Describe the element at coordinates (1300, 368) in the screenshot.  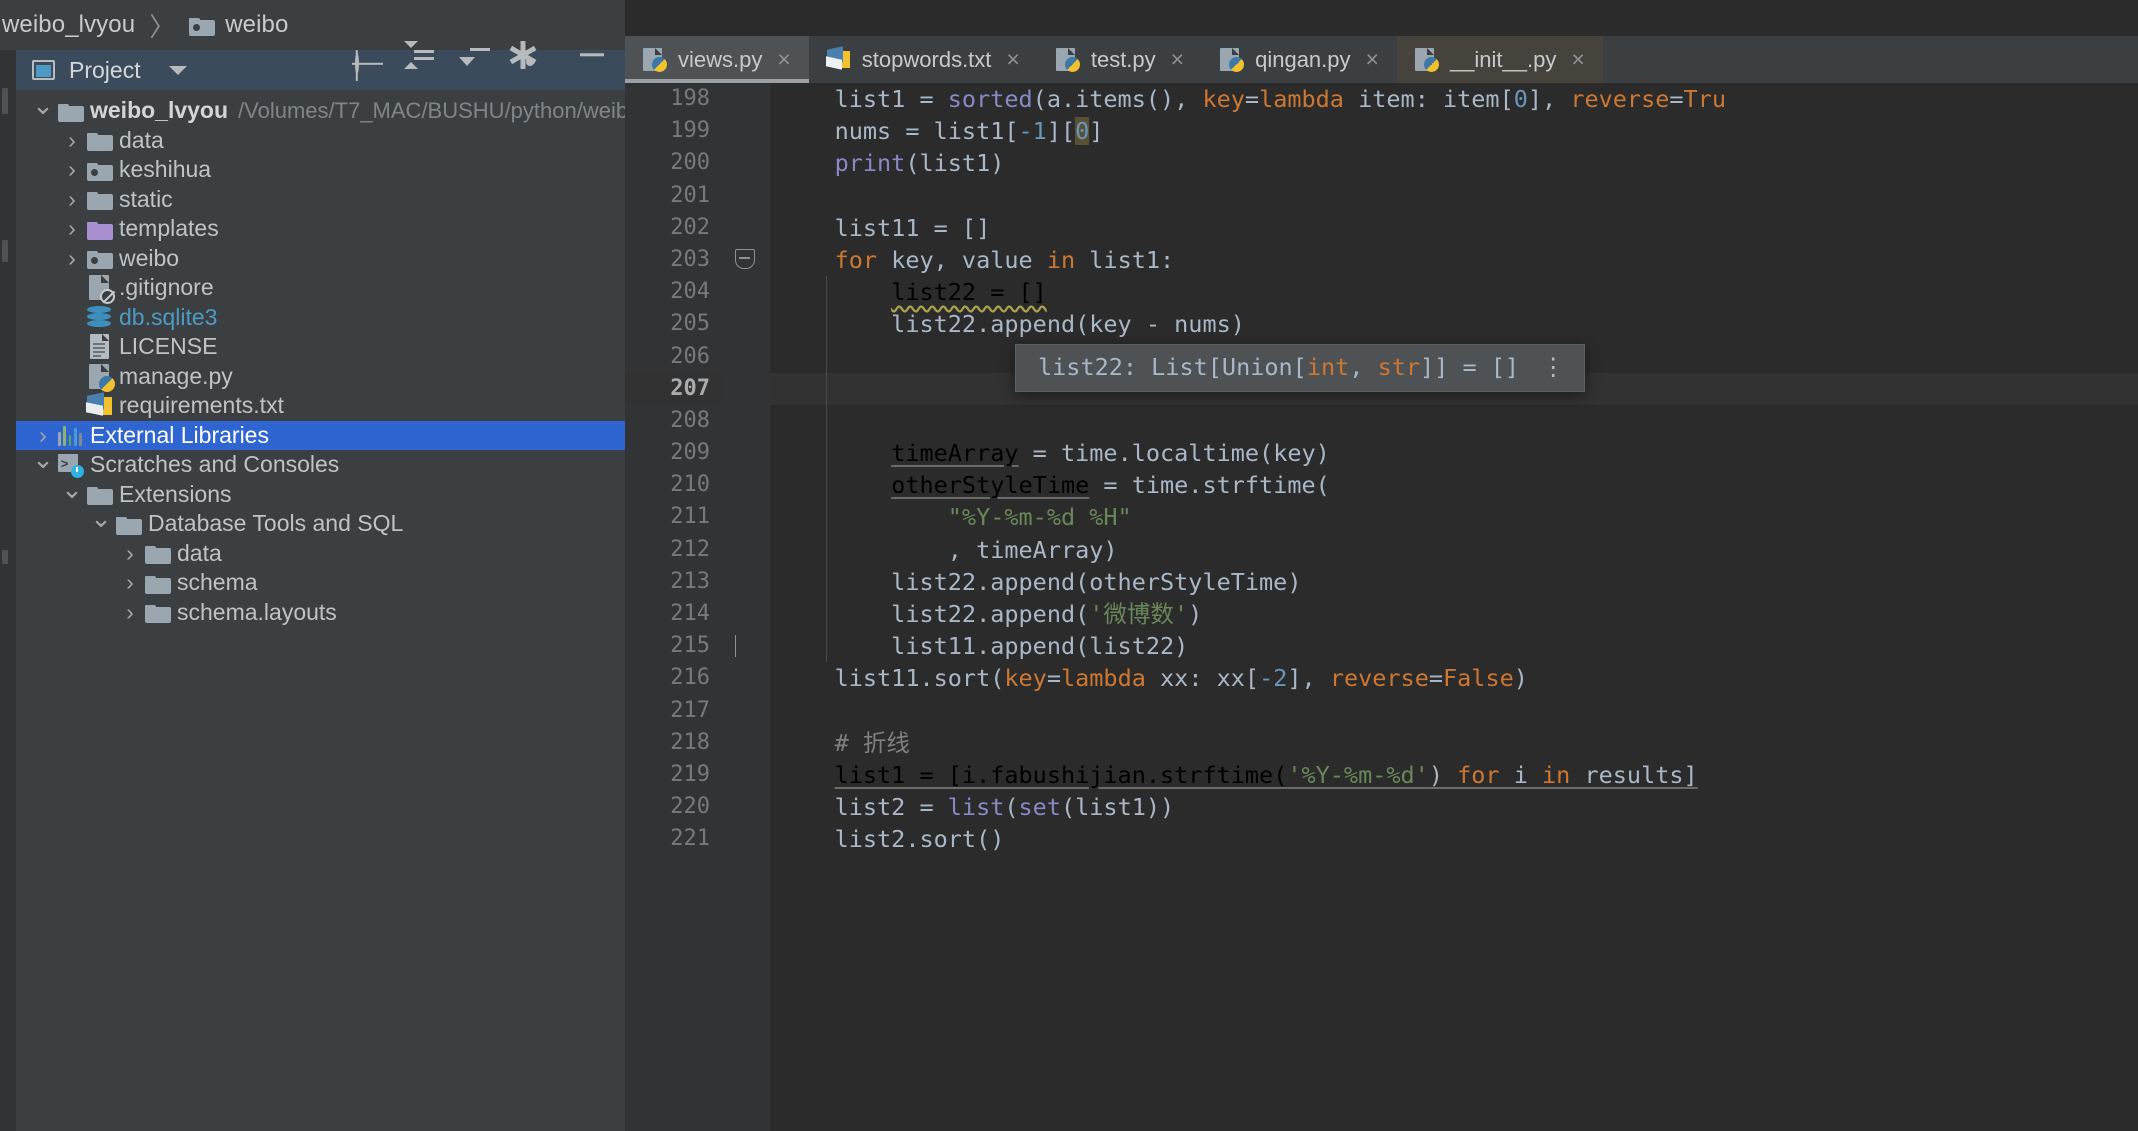
I see `type-hint-popup: list22: List[Union[int, str]] = [] ⋮` at that location.